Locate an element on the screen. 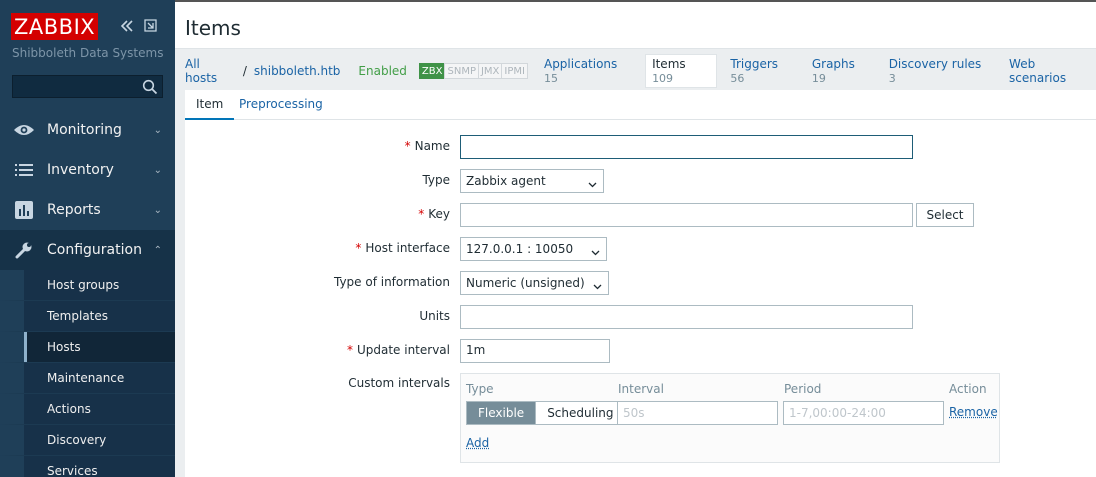 The width and height of the screenshot is (1096, 477). submenu-actions: Actions is located at coordinates (87, 409).